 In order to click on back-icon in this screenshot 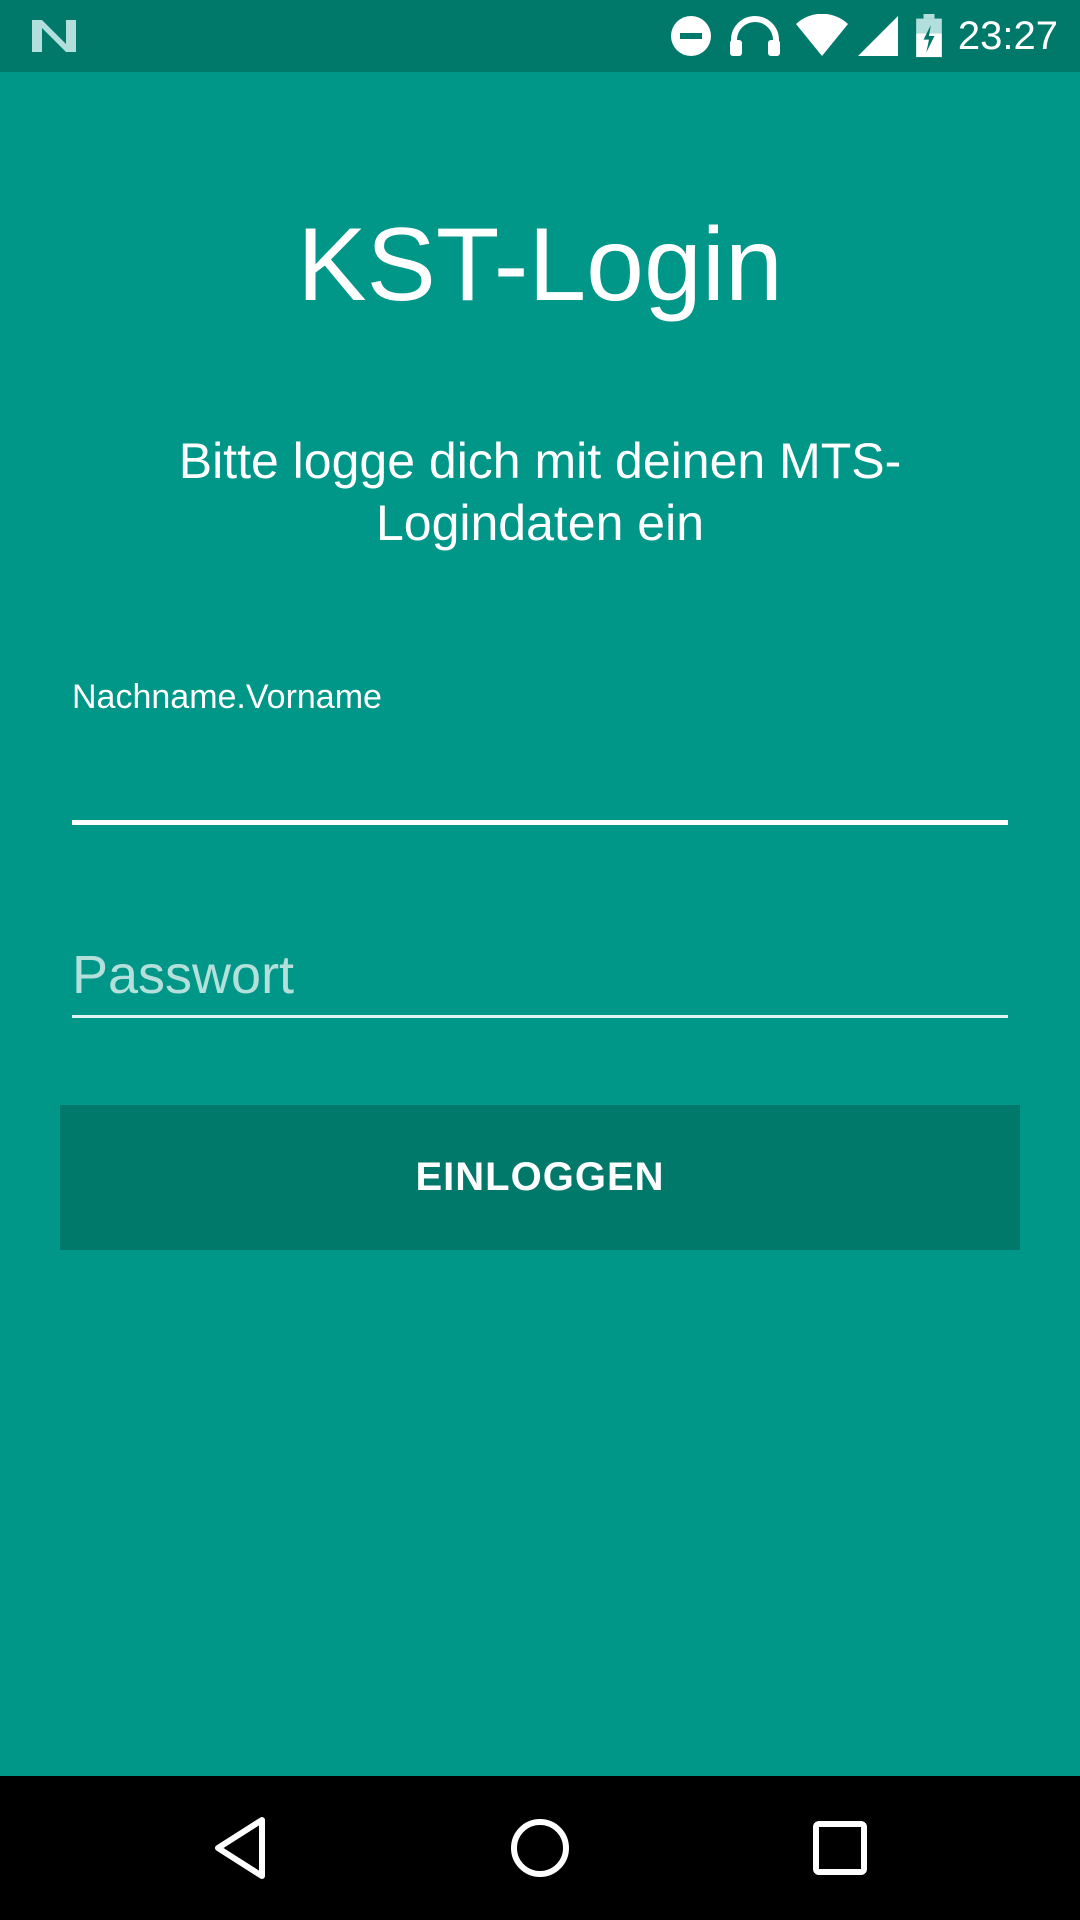, I will do `click(240, 1848)`.